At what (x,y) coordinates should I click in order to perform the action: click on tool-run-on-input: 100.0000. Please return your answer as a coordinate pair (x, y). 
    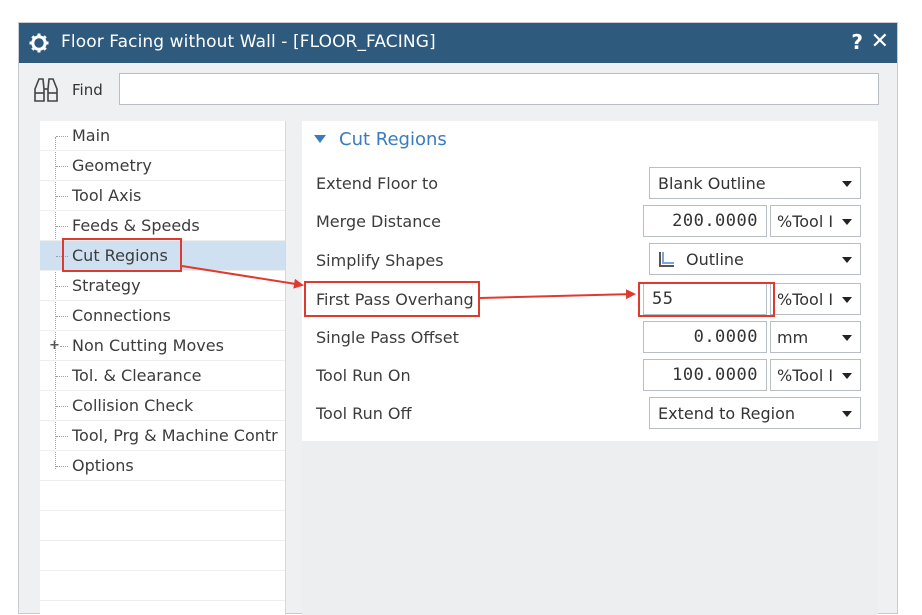
    Looking at the image, I should click on (705, 375).